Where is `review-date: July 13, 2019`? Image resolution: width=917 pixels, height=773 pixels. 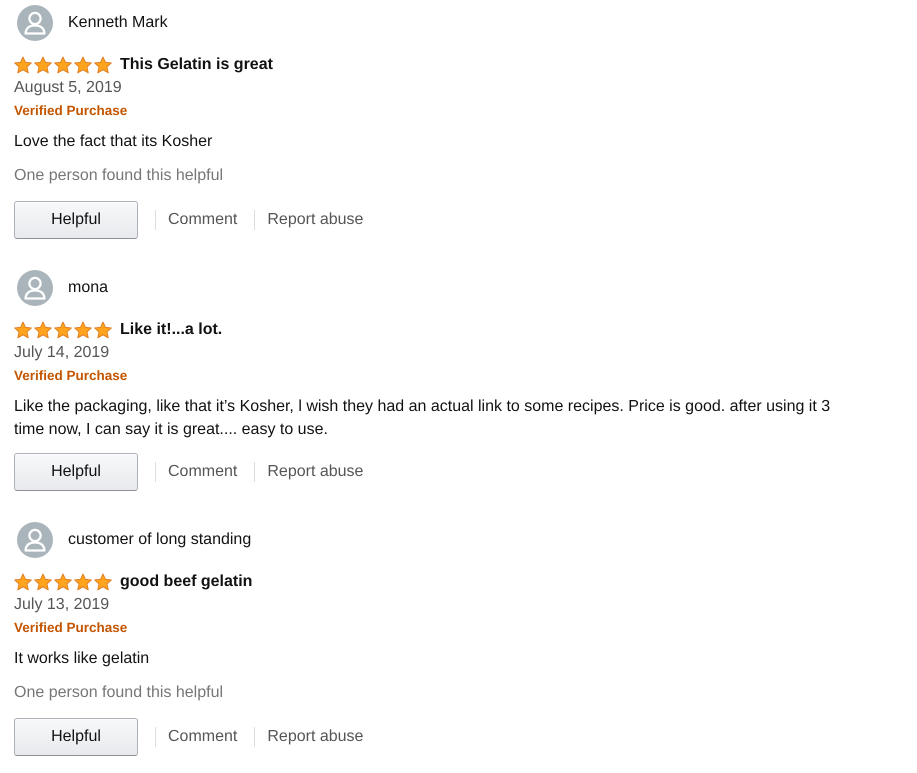 review-date: July 13, 2019 is located at coordinates (62, 605).